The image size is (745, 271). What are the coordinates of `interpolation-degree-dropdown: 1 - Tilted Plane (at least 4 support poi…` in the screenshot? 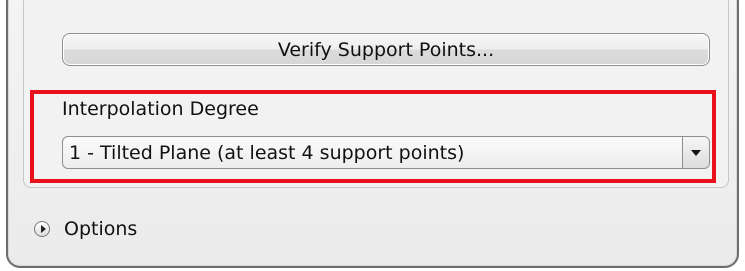 It's located at (386, 152).